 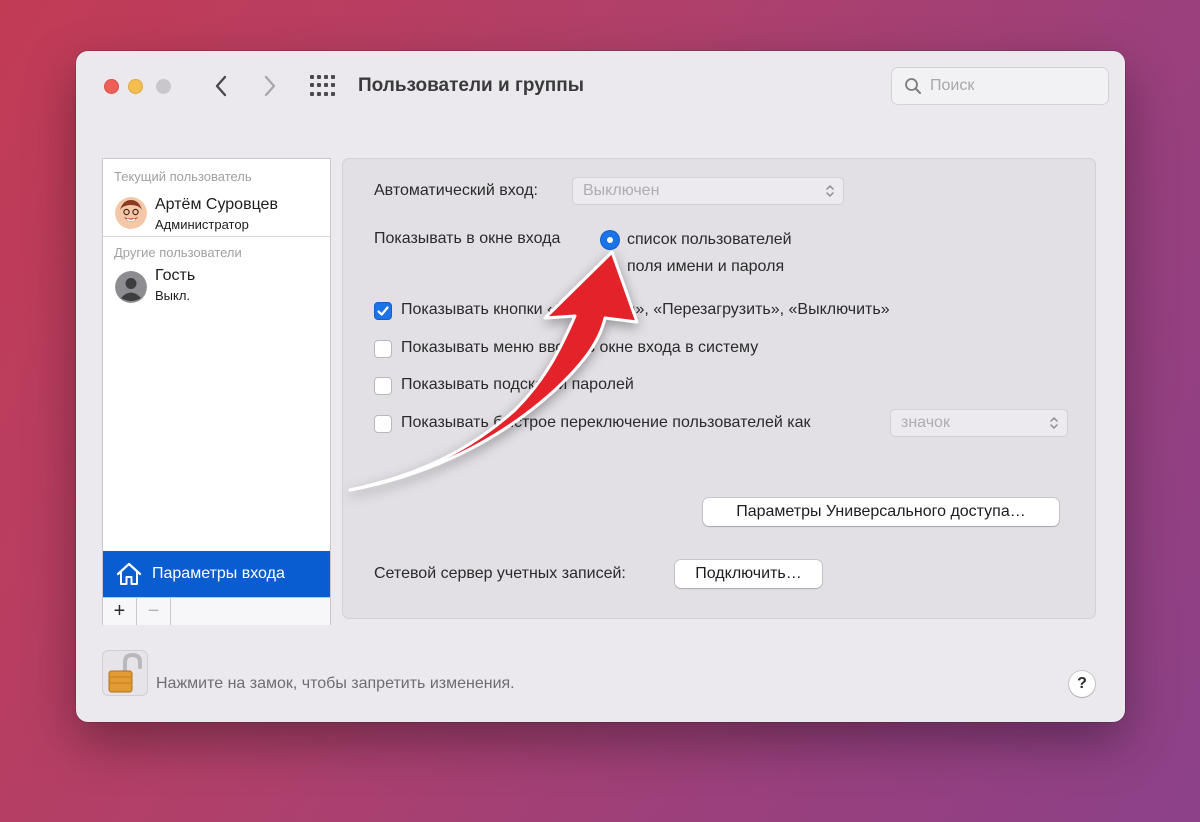 I want to click on checkmark-icon, so click(x=383, y=311).